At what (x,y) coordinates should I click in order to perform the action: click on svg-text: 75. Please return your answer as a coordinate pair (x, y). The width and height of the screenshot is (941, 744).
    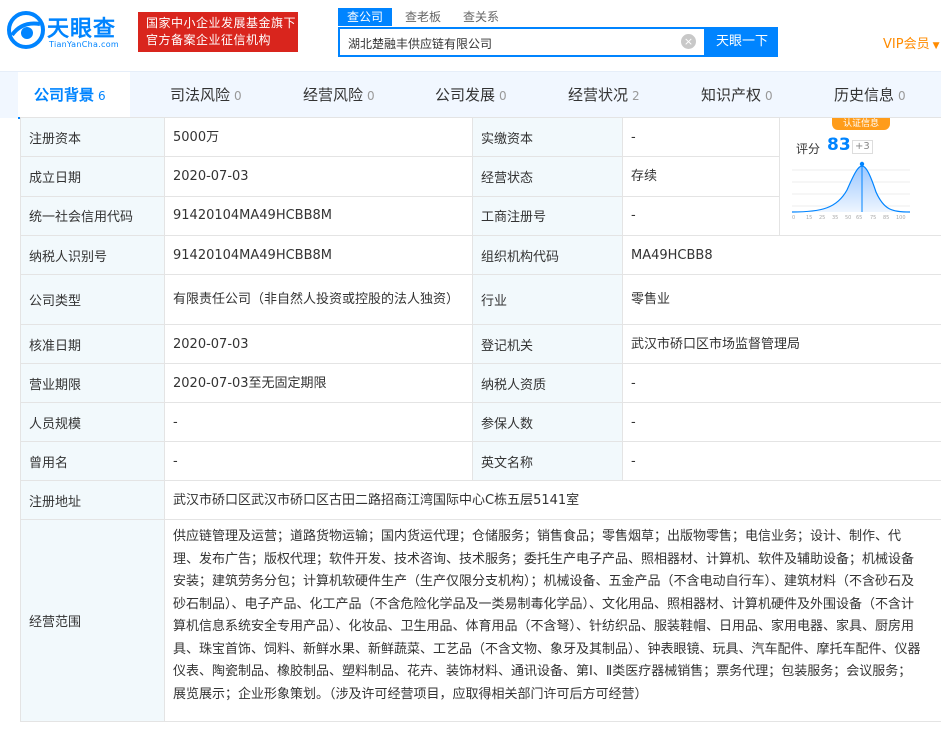
    Looking at the image, I should click on (873, 217).